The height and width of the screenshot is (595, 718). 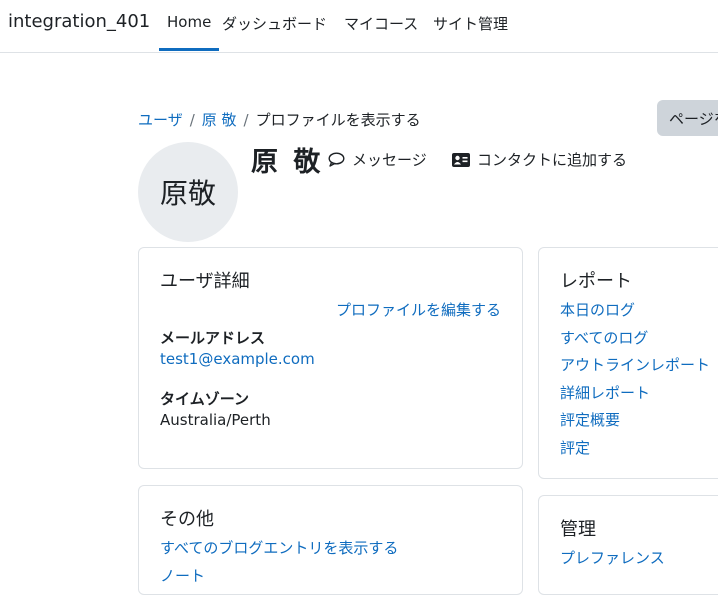 What do you see at coordinates (590, 419) in the screenshot?
I see `report-link-grades-overview: 評定概要` at bounding box center [590, 419].